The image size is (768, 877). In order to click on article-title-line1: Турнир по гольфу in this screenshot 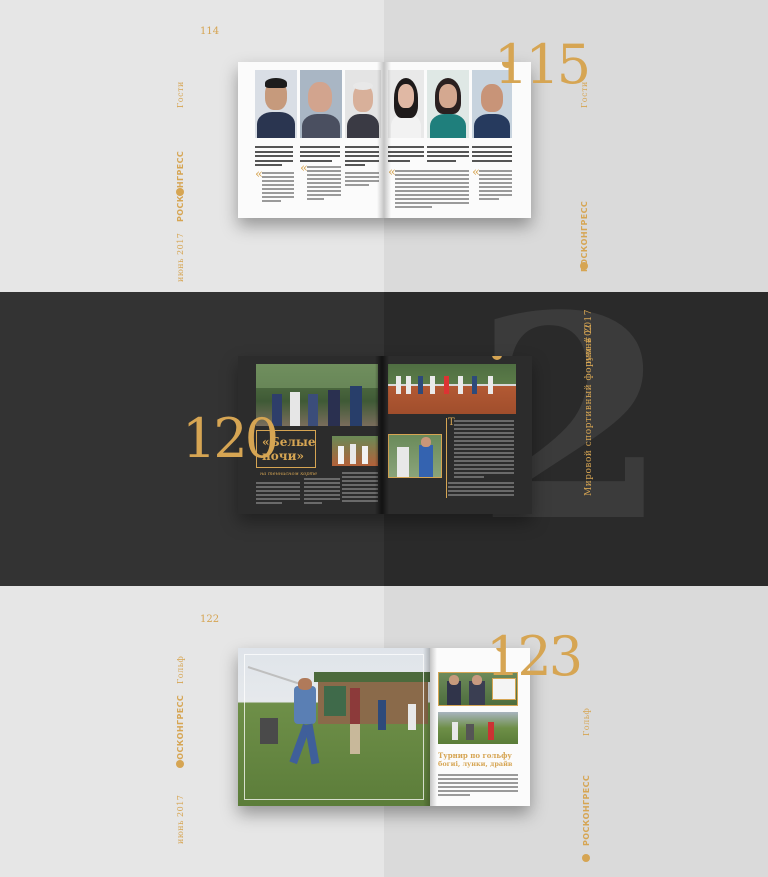, I will do `click(475, 755)`.